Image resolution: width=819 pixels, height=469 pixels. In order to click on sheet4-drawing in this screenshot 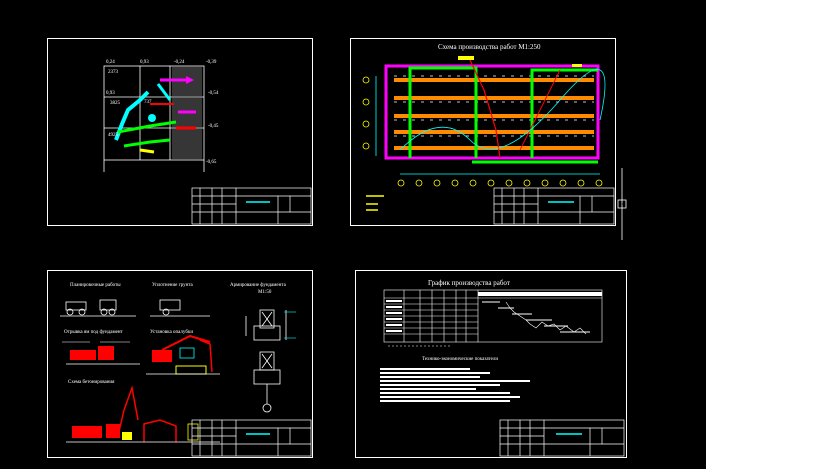, I will do `click(502, 373)`.